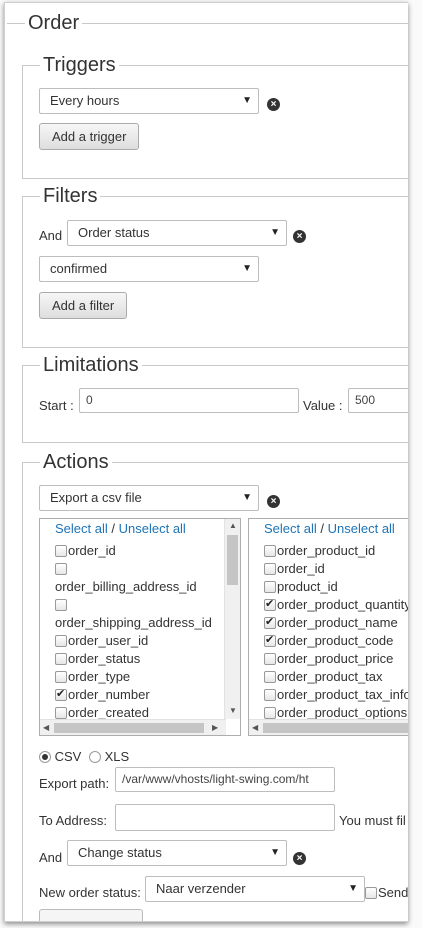  Describe the element at coordinates (232, 619) in the screenshot. I see `left-vertical-scrollbar: ▲ ▼` at that location.